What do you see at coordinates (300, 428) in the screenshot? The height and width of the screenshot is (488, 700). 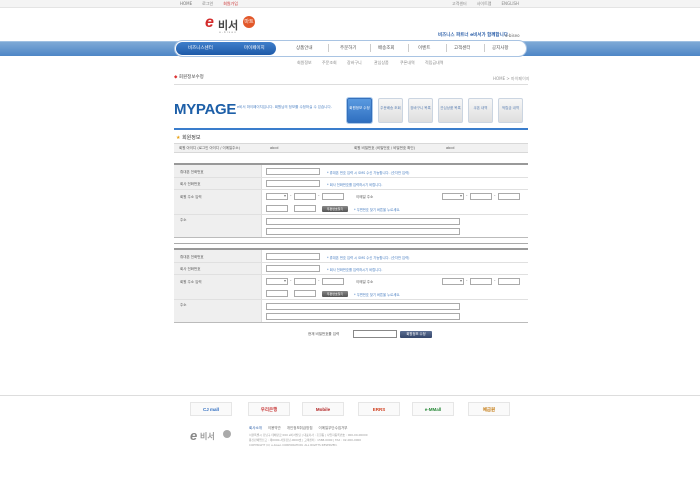 I see `footer-link: 개인정보취급방침` at bounding box center [300, 428].